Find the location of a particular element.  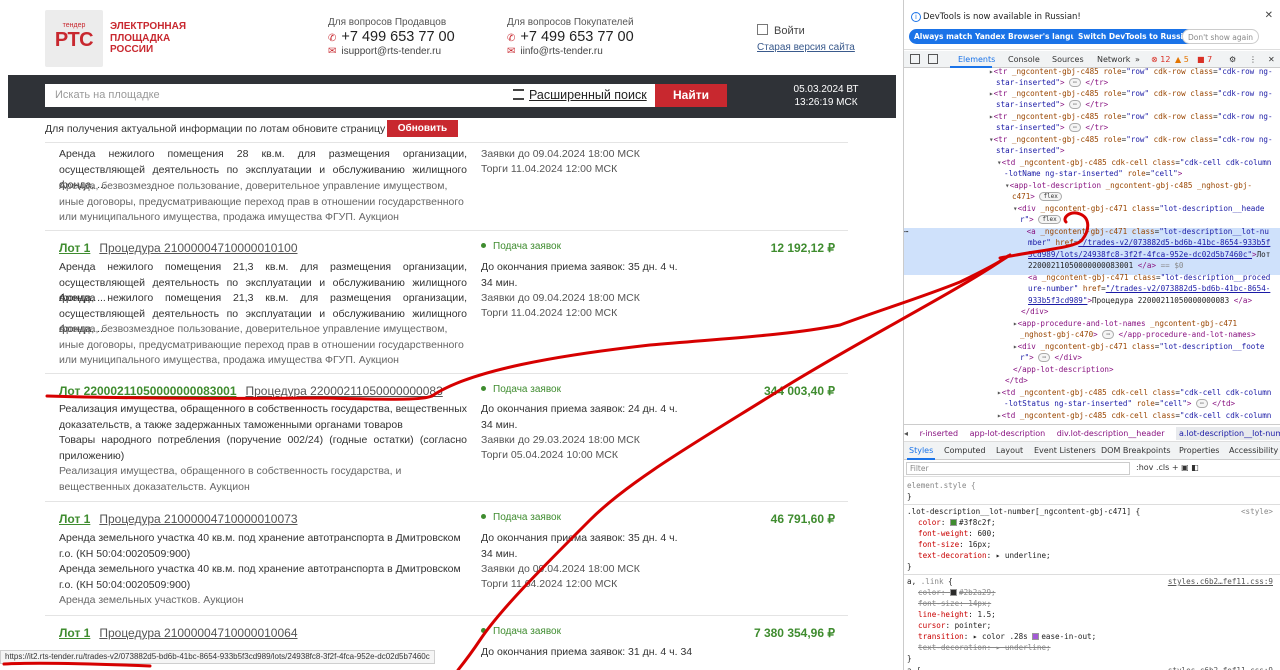

inspect-element-icon is located at coordinates (915, 59).